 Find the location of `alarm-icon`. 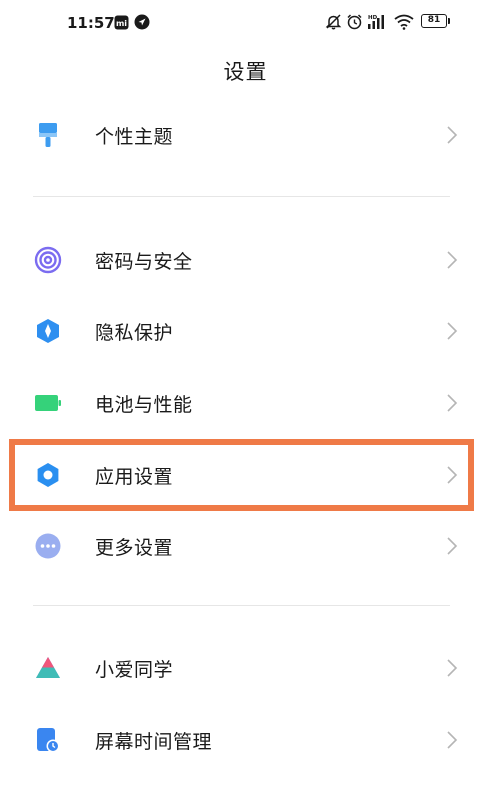

alarm-icon is located at coordinates (354, 21).